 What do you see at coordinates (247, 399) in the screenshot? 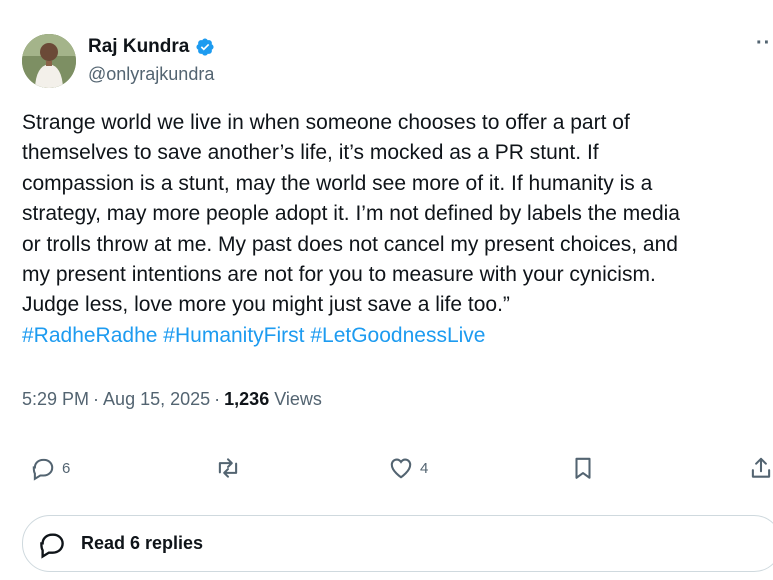
I see `views-count: 1,236` at bounding box center [247, 399].